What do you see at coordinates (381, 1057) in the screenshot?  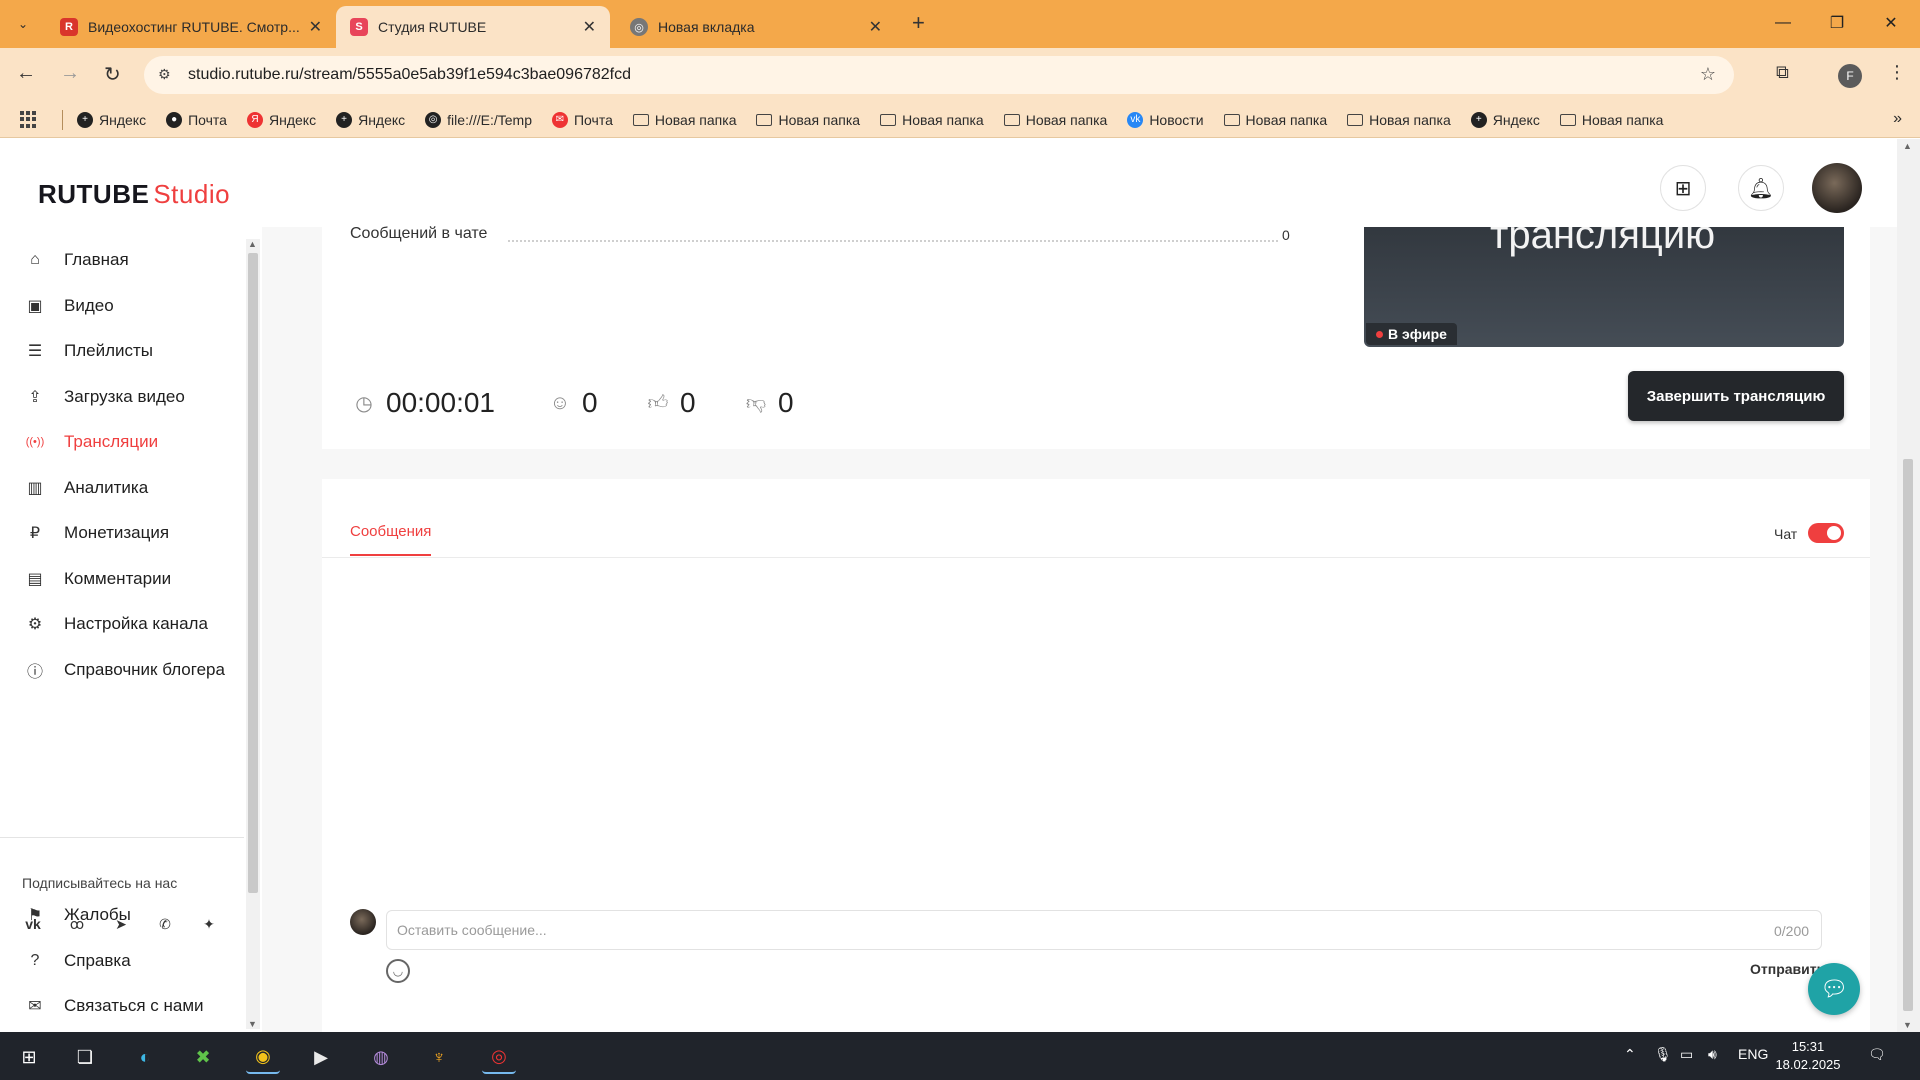 I see `tor-browser-icon: ◍` at bounding box center [381, 1057].